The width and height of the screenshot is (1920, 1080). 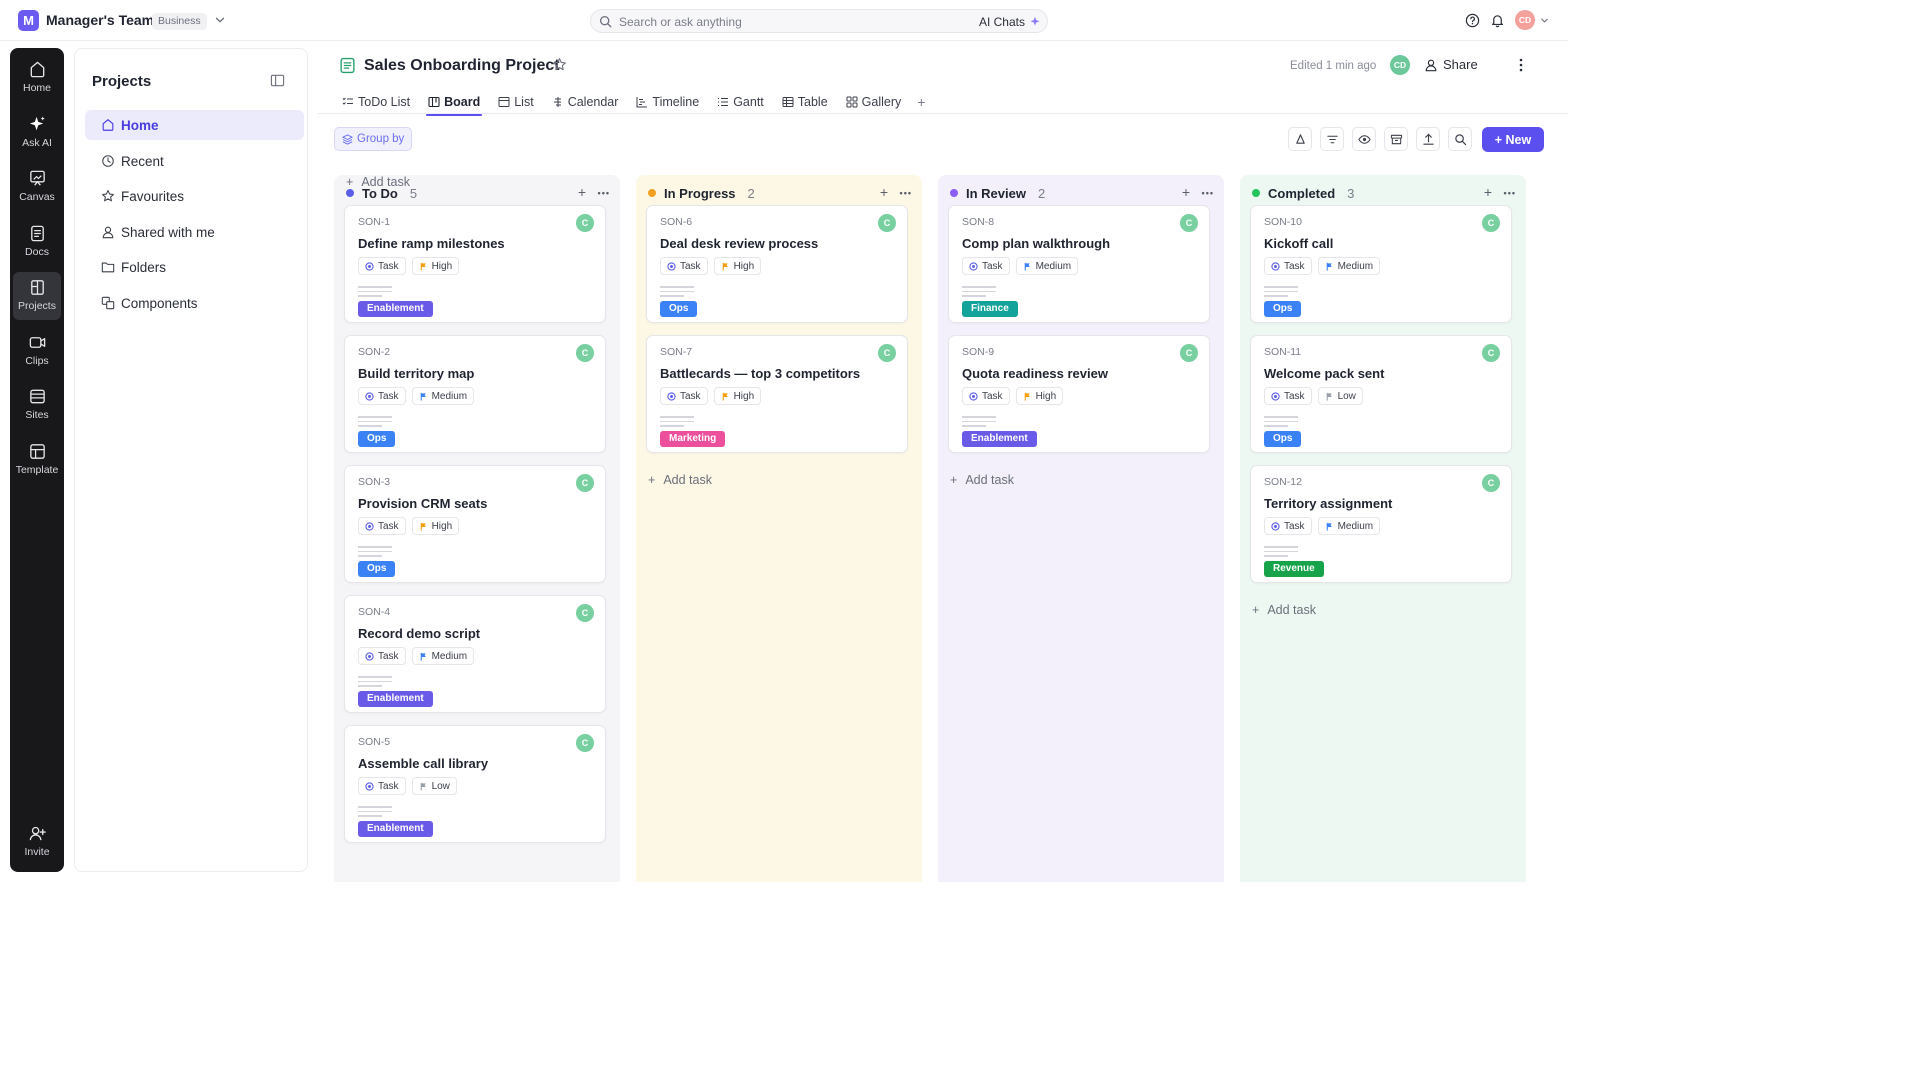 I want to click on archive-button, so click(x=1396, y=139).